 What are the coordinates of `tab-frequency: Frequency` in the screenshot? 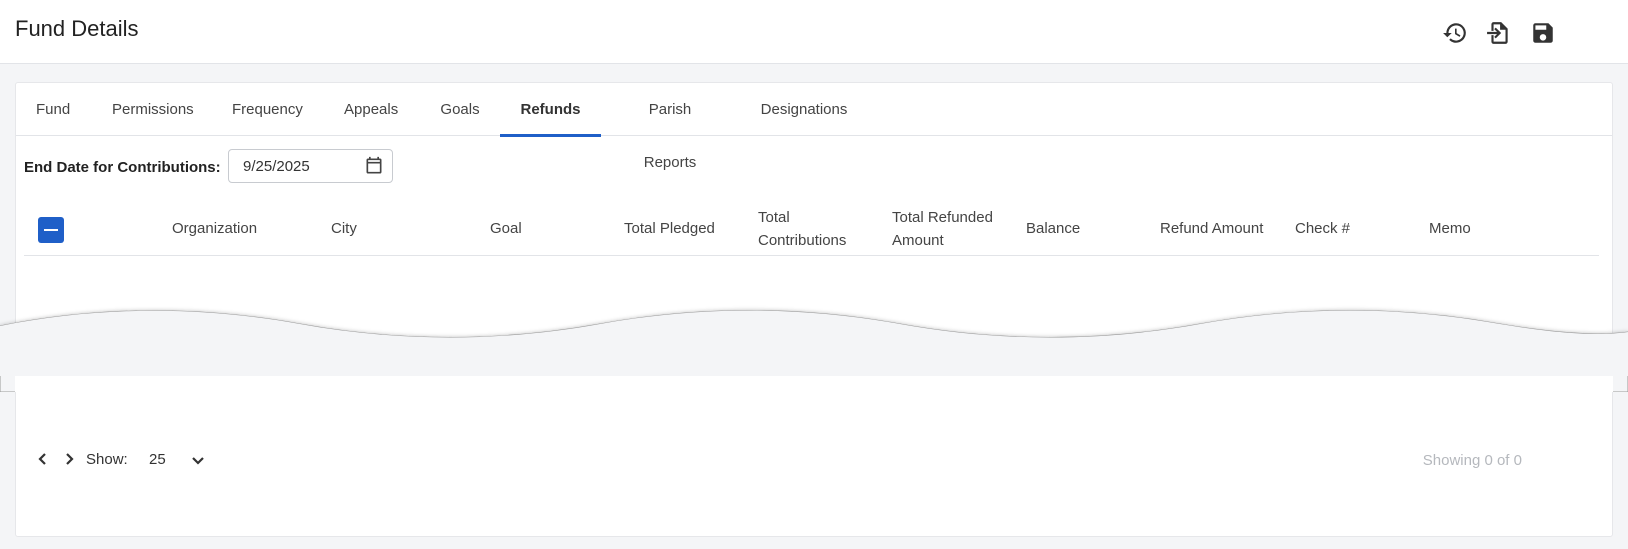 It's located at (267, 109).